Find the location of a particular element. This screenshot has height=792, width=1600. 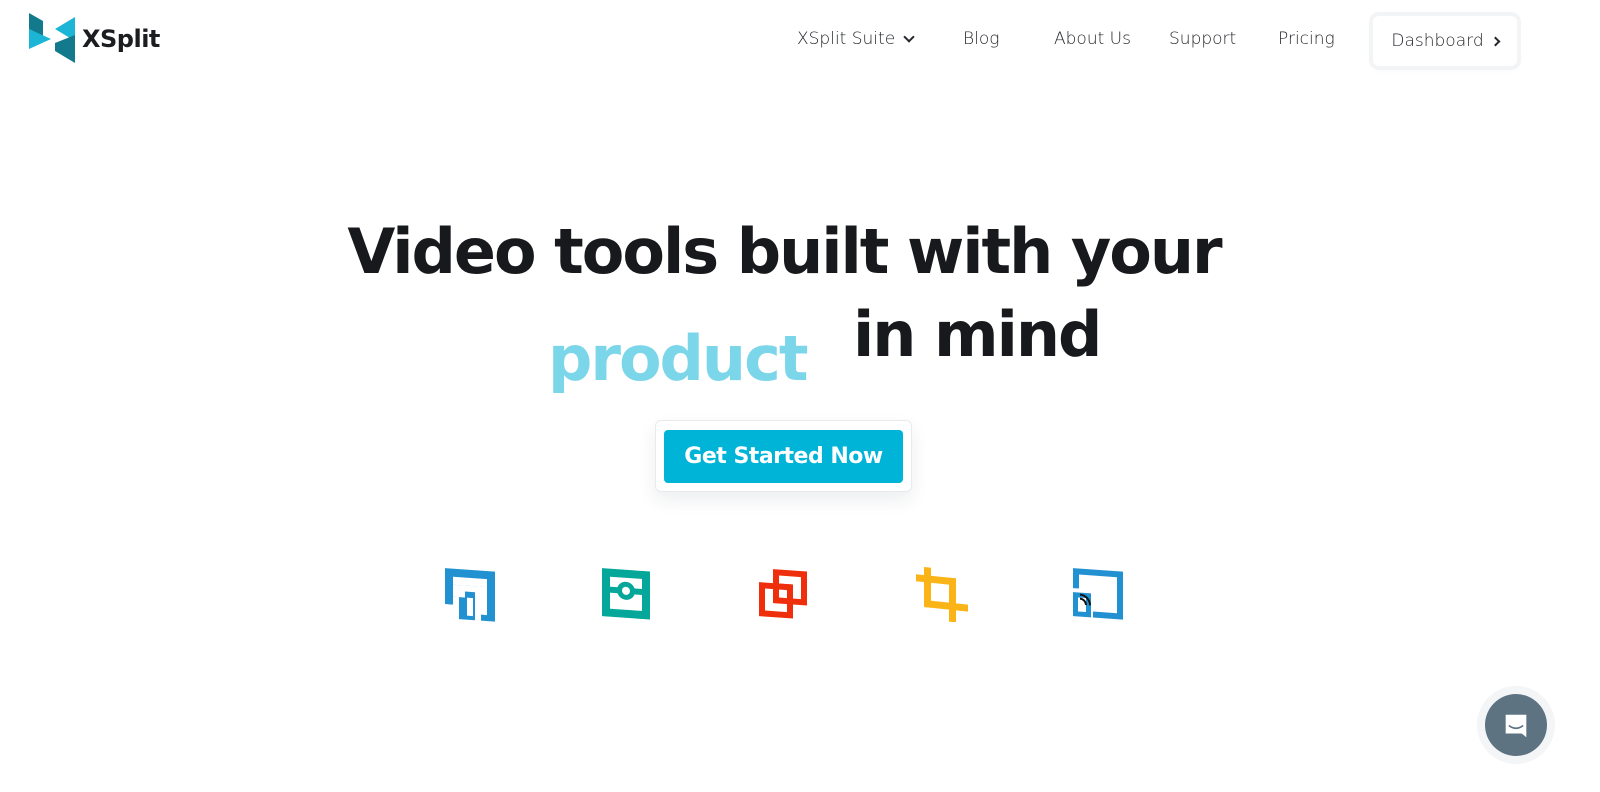

nav-pricing: Pricing is located at coordinates (1306, 39).